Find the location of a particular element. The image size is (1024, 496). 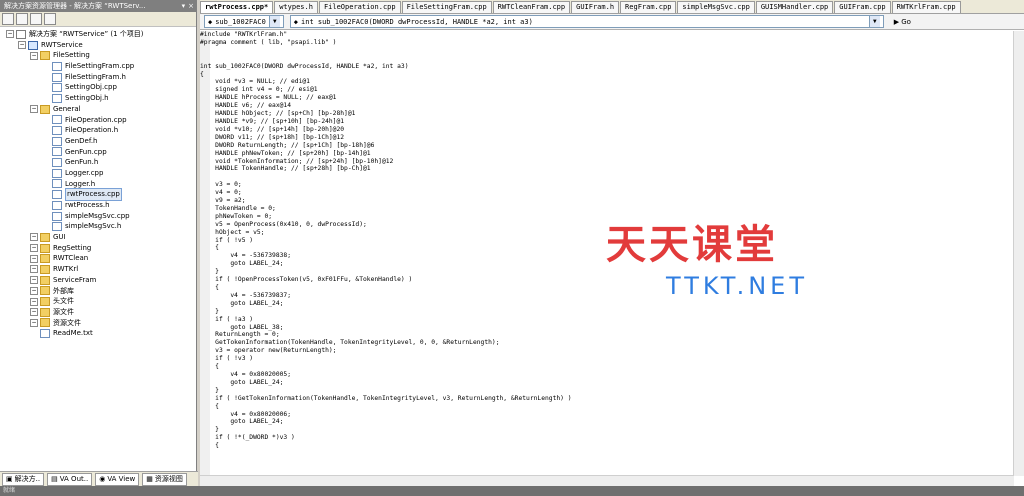

pin-icon: ▾ is located at coordinates (184, 6).